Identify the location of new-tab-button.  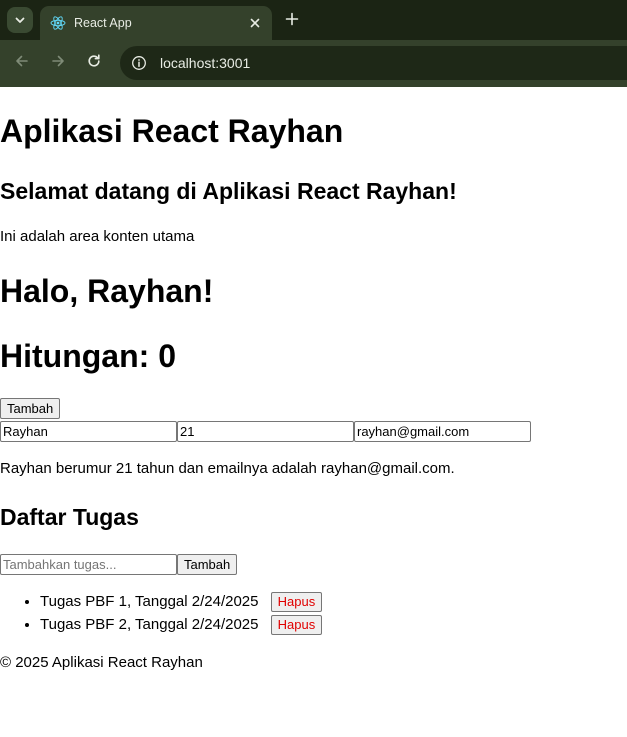
(292, 20).